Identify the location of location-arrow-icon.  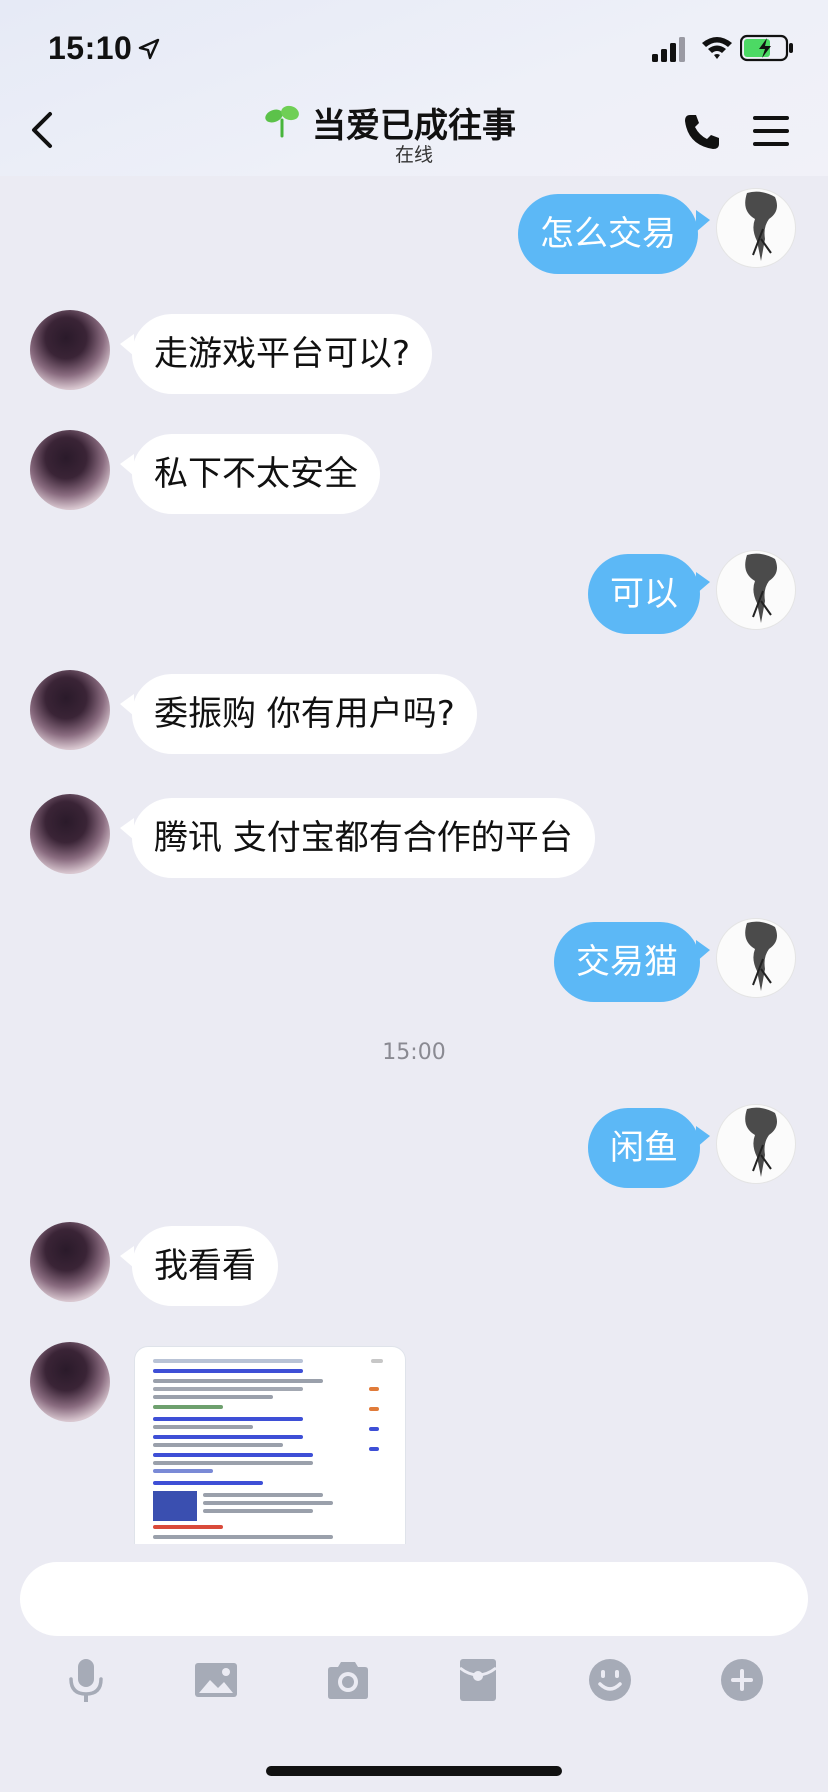
(149, 49).